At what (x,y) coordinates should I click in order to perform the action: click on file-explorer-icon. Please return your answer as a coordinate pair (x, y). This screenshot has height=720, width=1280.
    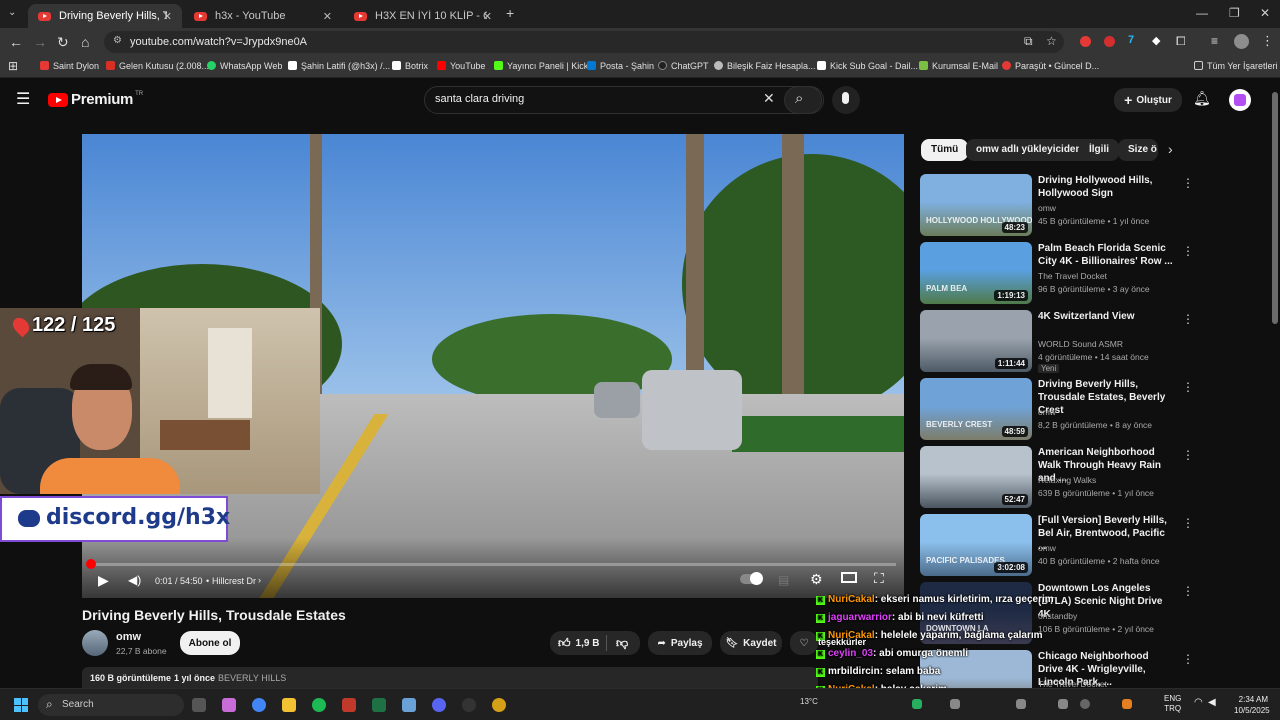
    Looking at the image, I should click on (289, 705).